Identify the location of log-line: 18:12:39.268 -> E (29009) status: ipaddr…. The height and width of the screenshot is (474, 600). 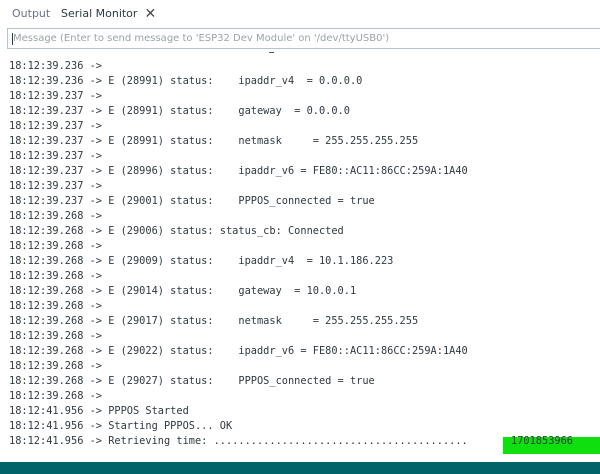
(201, 261).